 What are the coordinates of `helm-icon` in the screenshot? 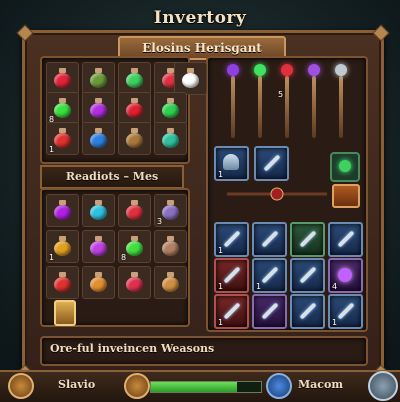 It's located at (231, 162).